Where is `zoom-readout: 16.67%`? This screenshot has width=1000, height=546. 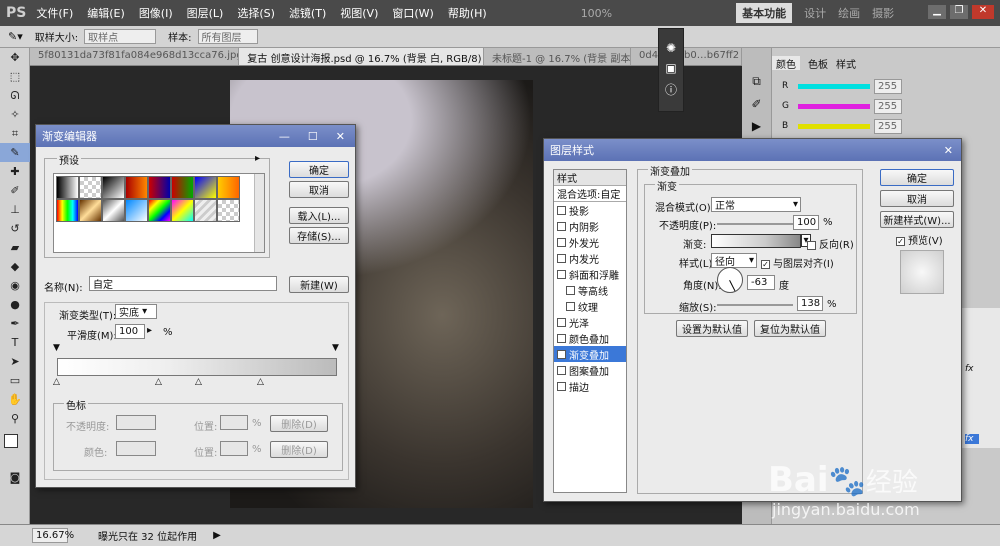
zoom-readout: 16.67% is located at coordinates (53, 535).